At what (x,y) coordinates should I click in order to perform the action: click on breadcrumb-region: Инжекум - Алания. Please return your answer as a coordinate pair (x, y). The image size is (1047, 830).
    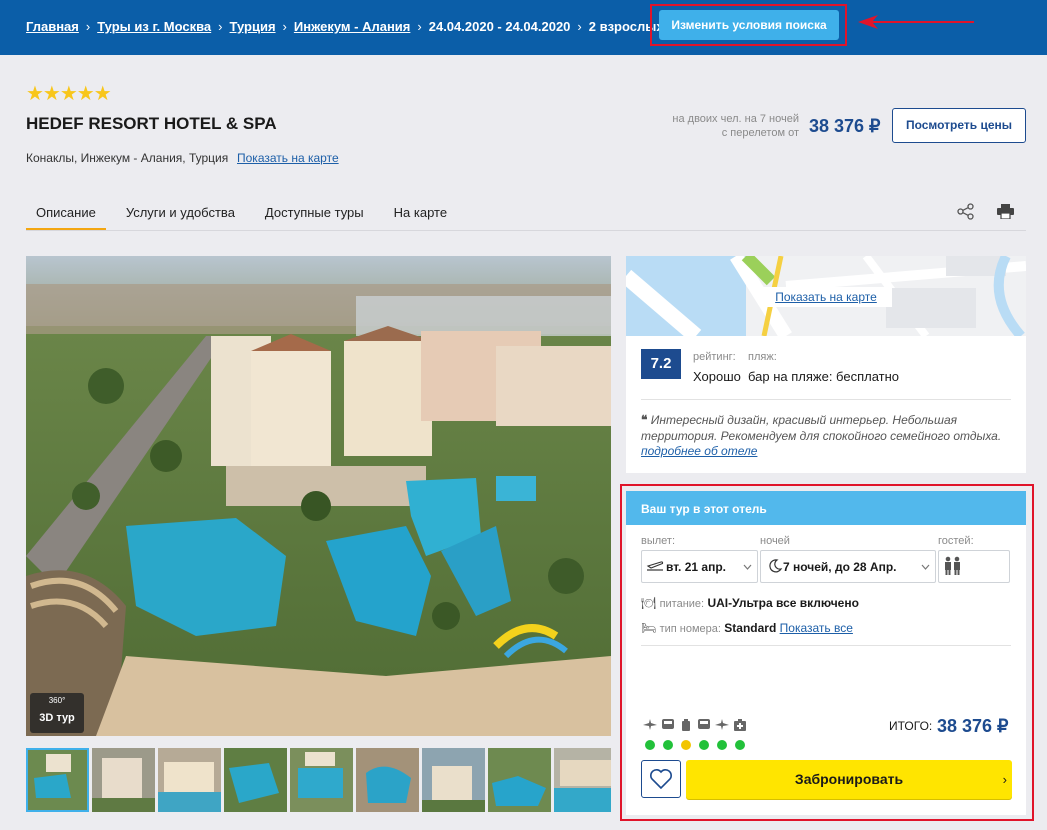
    Looking at the image, I should click on (352, 26).